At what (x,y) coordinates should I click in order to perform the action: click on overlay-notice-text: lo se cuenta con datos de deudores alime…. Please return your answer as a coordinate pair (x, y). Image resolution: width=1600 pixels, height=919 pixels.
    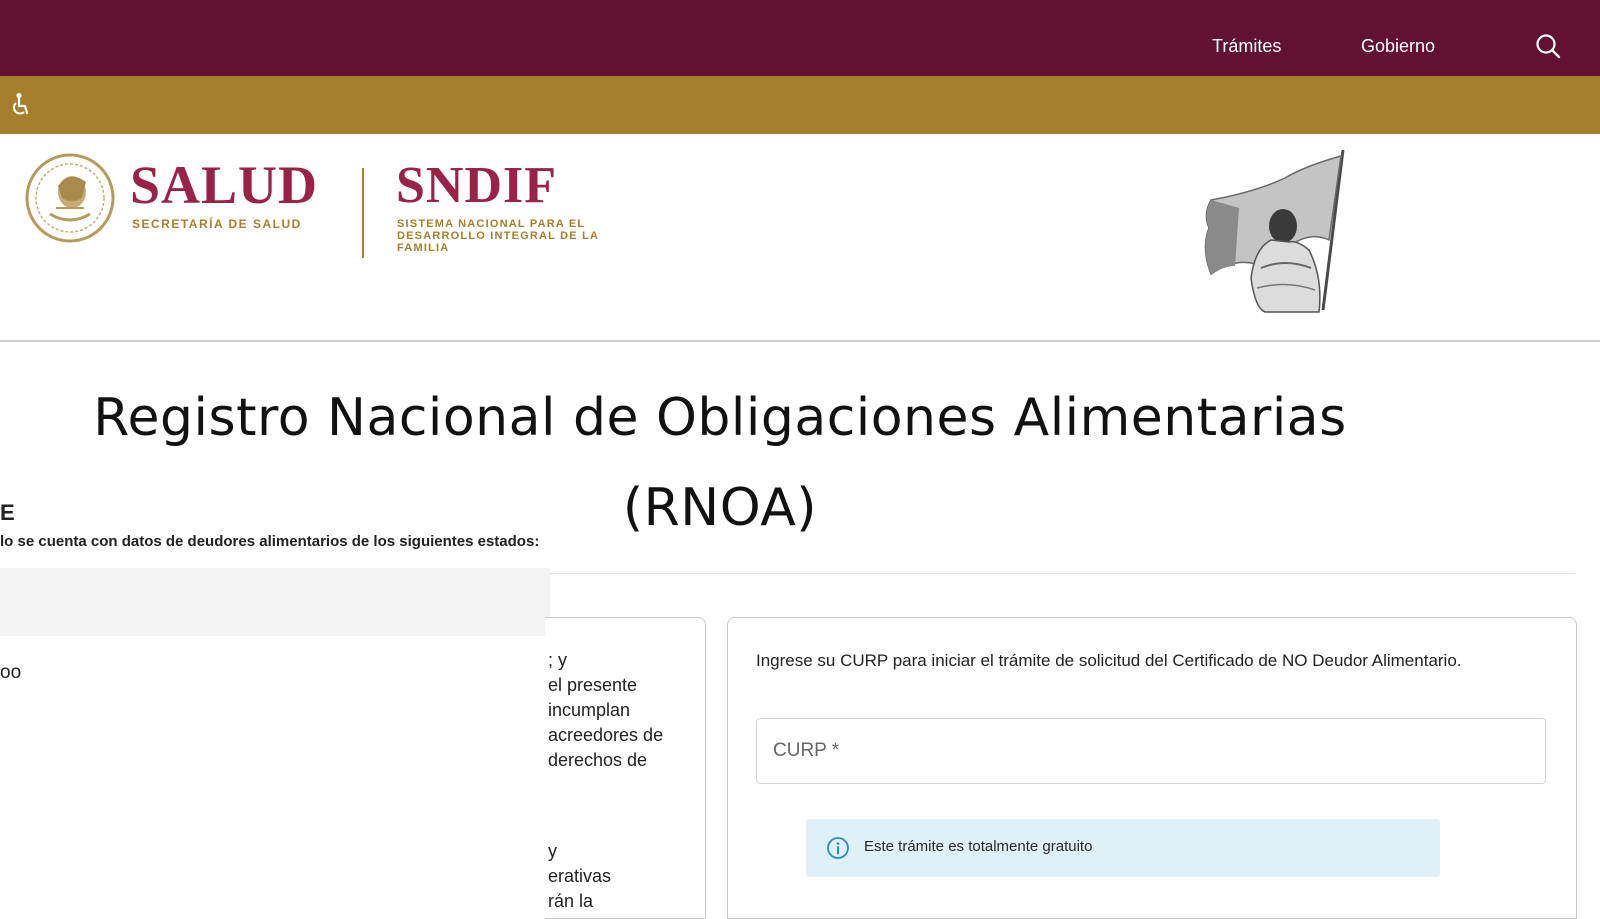
    Looking at the image, I should click on (270, 541).